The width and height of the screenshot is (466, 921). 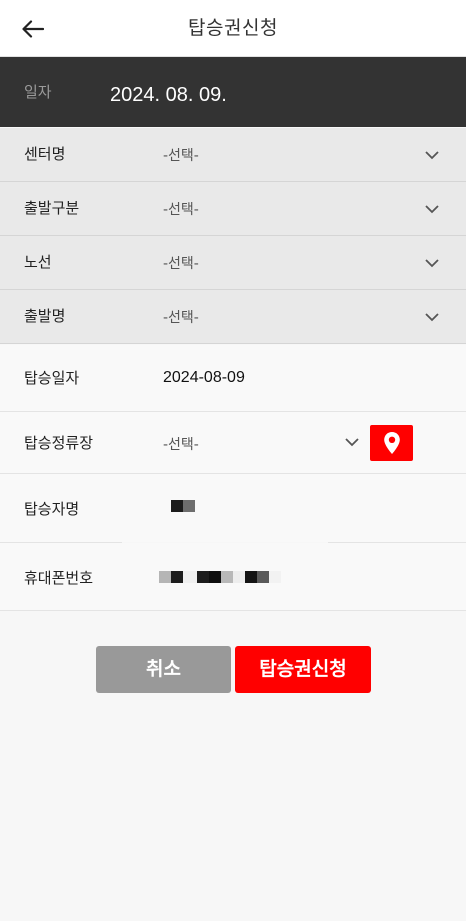 I want to click on route-select-row: 노선 -선택-, so click(x=233, y=263).